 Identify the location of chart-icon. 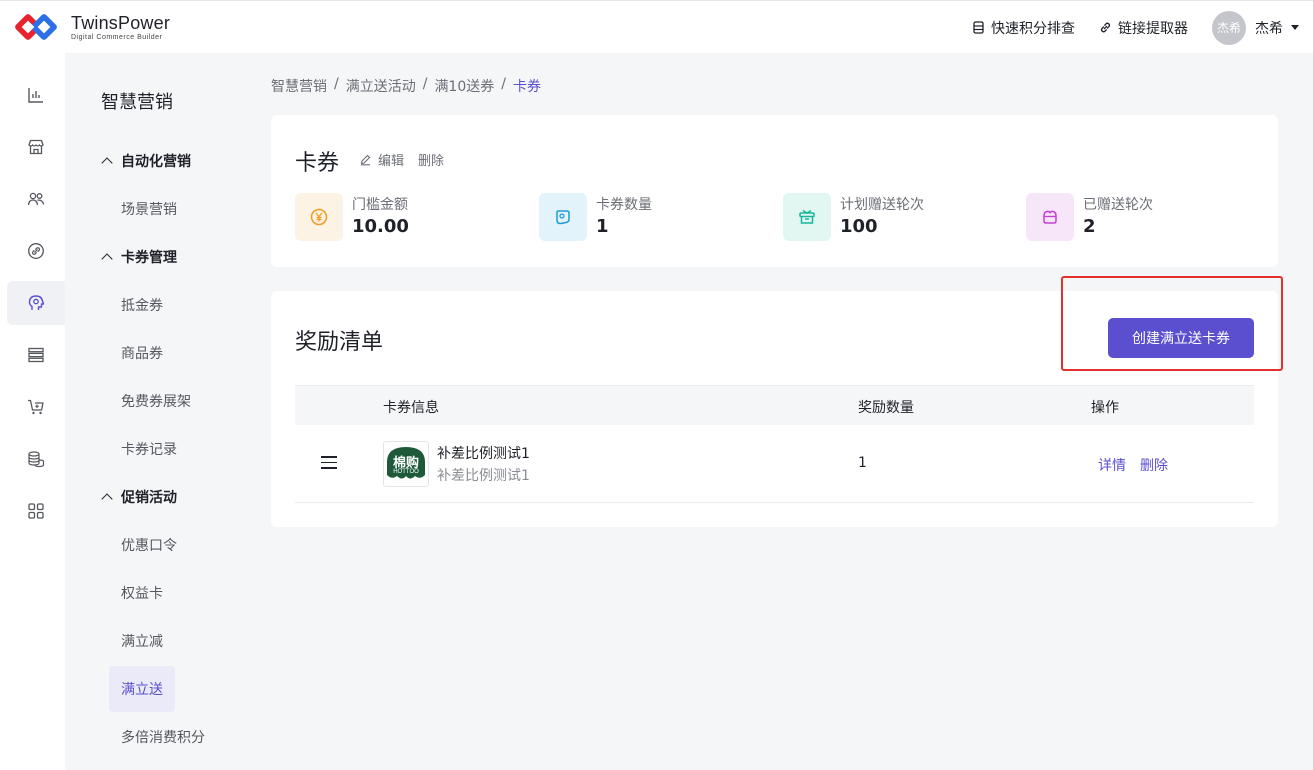
(35, 95).